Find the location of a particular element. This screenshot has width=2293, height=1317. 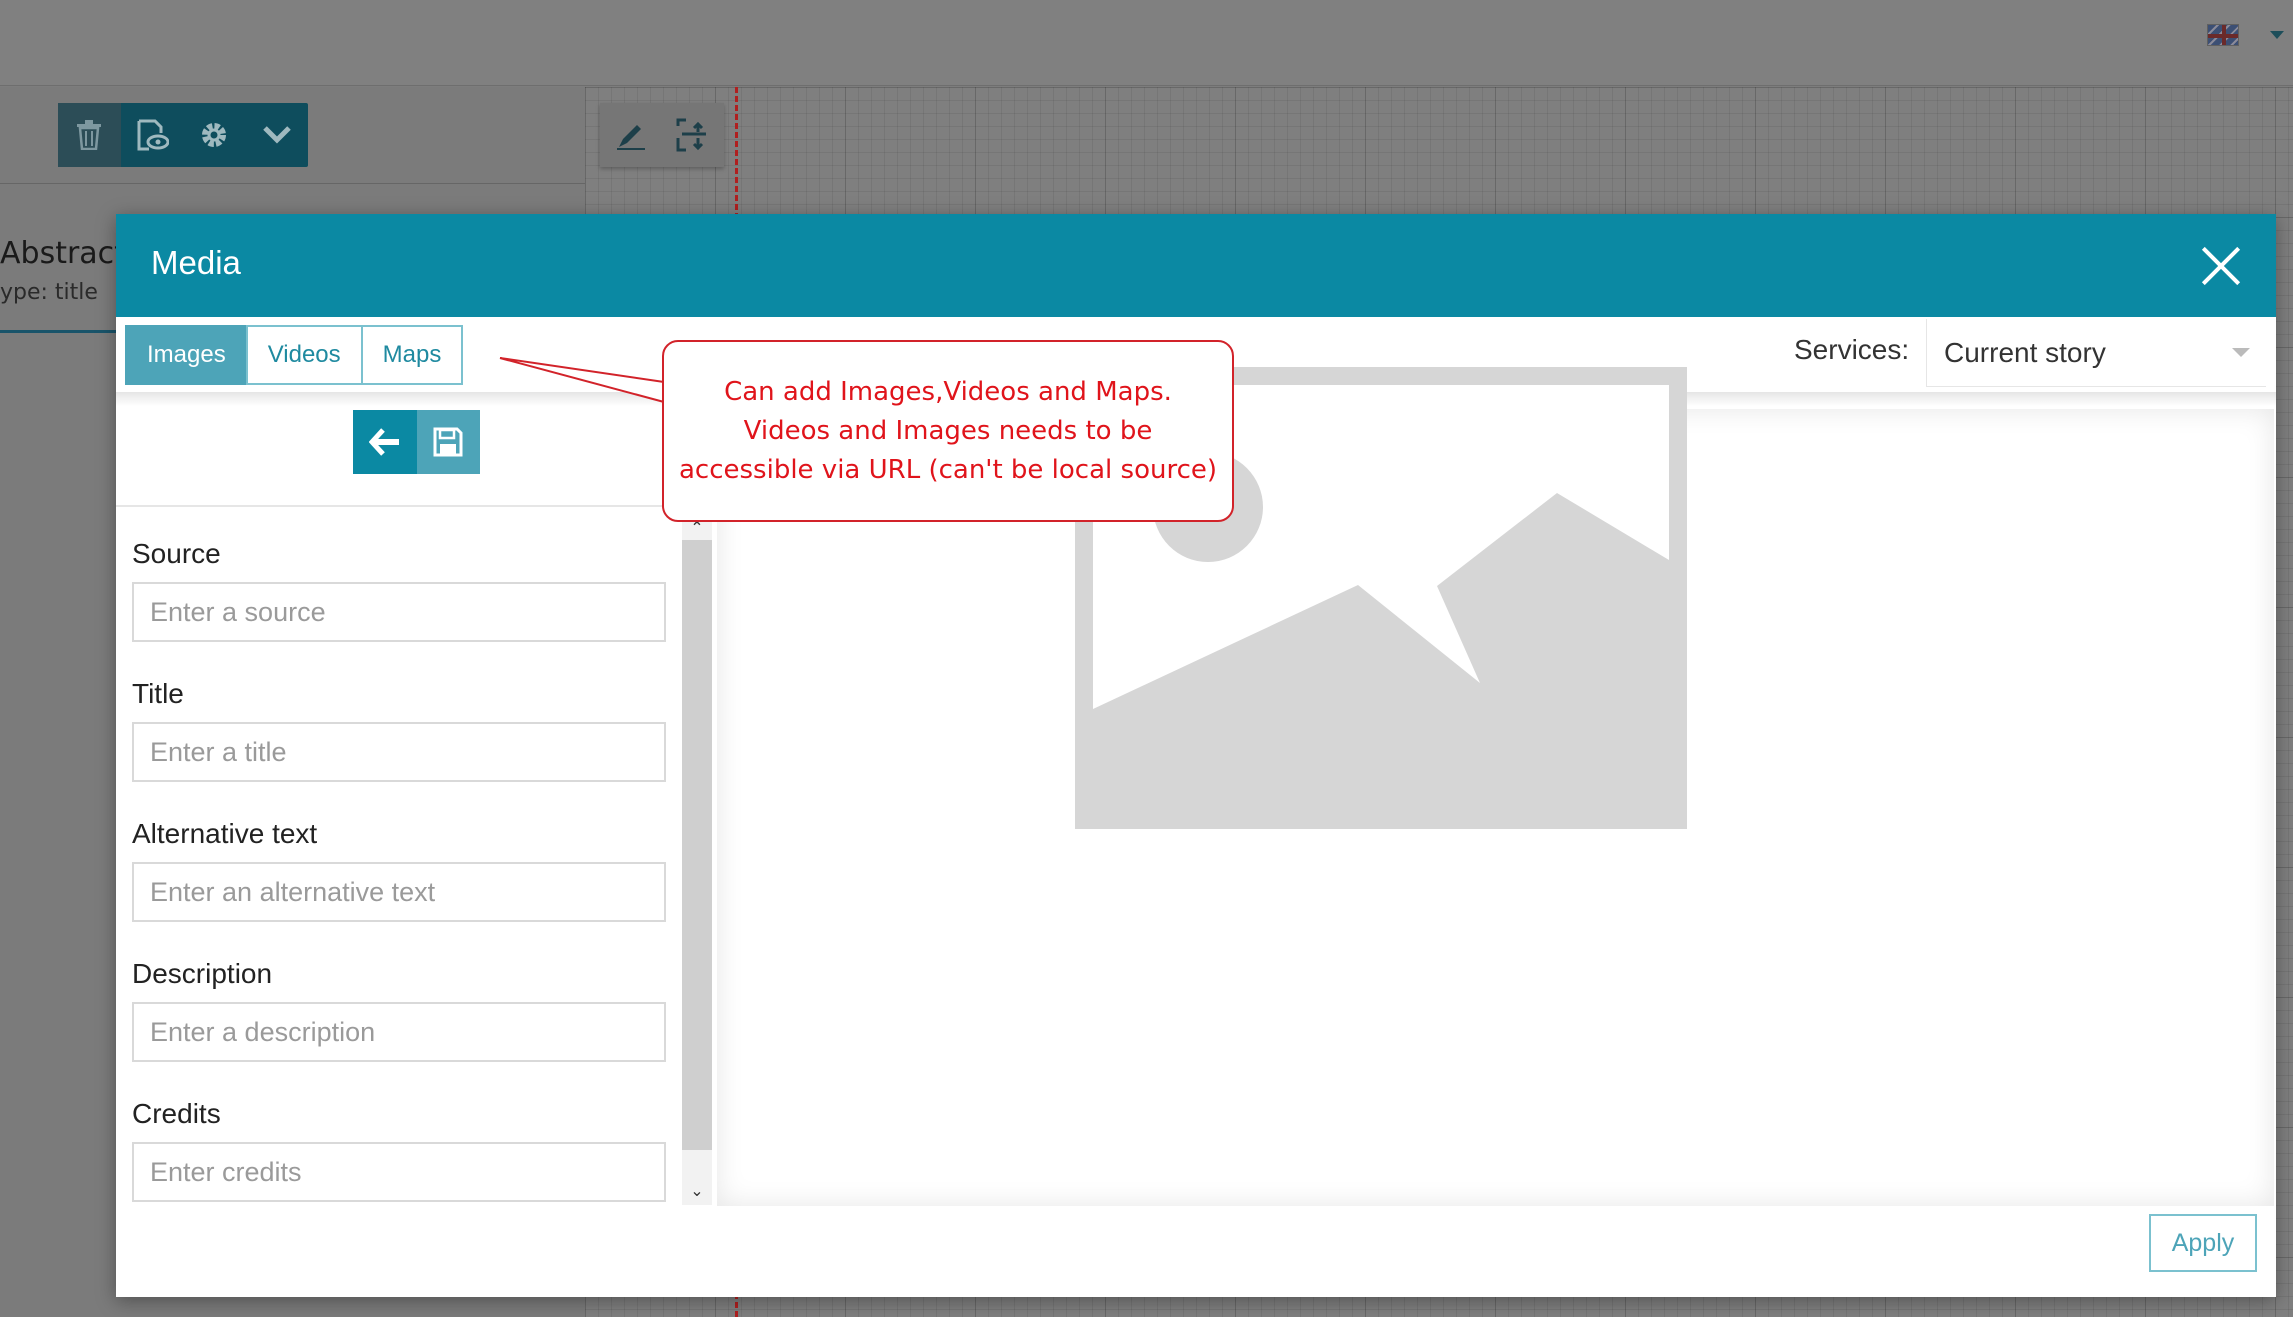

services-selected-value: Current story is located at coordinates (2025, 352).